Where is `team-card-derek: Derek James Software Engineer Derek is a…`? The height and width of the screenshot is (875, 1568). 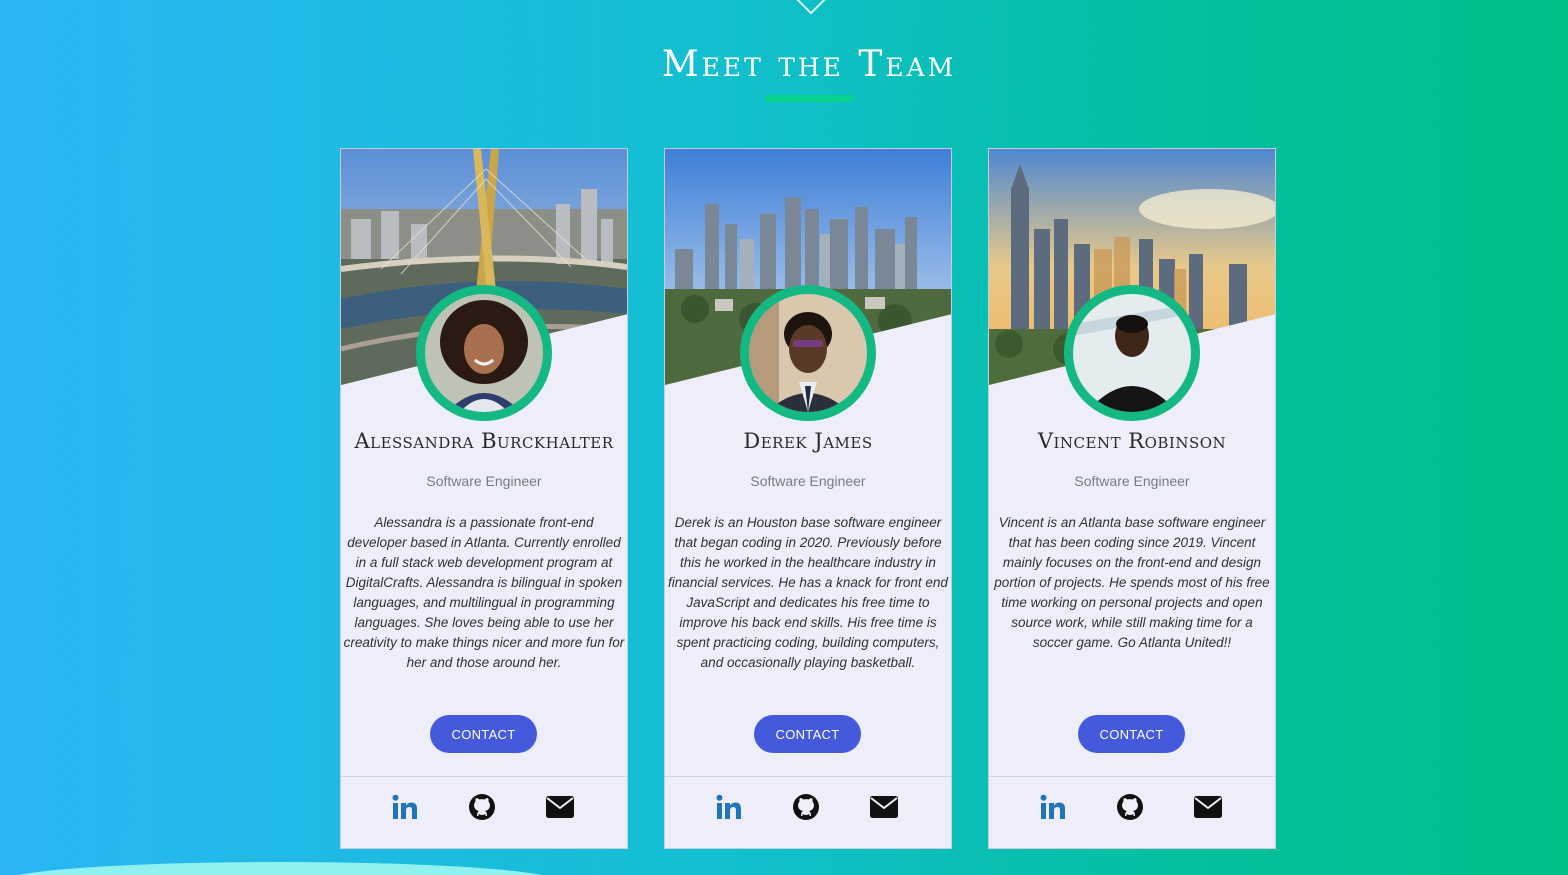 team-card-derek: Derek James Software Engineer Derek is a… is located at coordinates (808, 498).